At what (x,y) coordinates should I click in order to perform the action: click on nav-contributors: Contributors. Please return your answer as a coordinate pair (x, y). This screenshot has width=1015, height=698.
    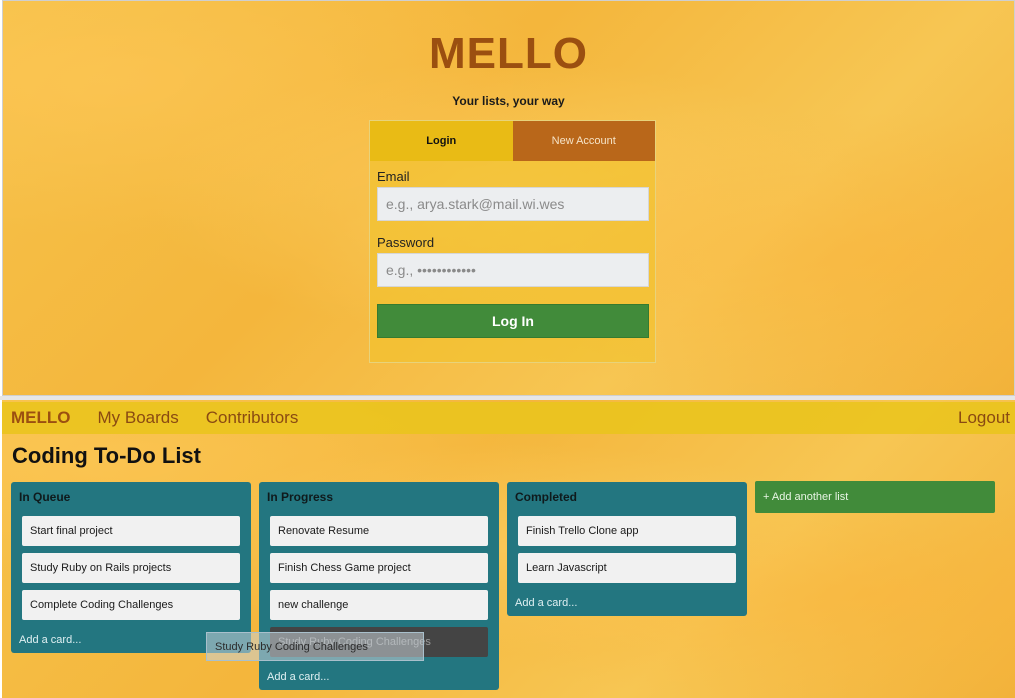
    Looking at the image, I should click on (252, 418).